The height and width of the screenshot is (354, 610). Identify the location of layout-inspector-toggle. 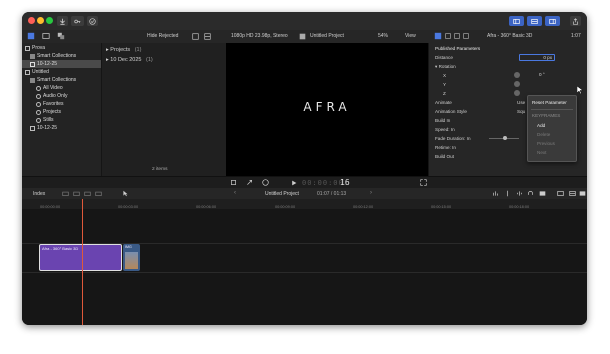
(552, 21).